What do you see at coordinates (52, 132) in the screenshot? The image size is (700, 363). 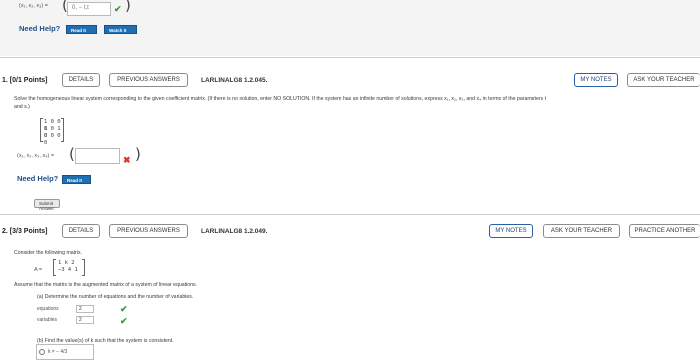 I see `q1-matrix: 1 0 0 1 0 0 1 0 0 0 0 0` at bounding box center [52, 132].